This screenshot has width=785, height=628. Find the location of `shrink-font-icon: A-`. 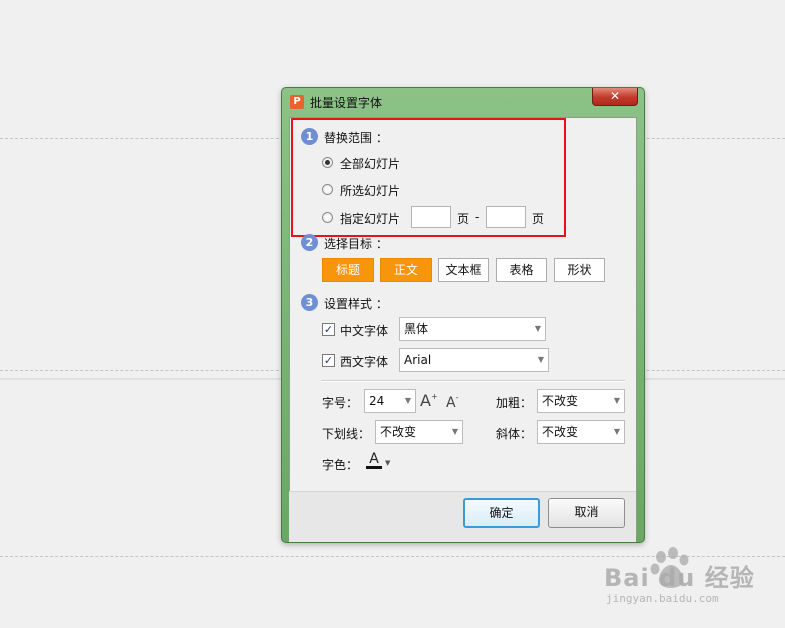

shrink-font-icon: A- is located at coordinates (452, 402).